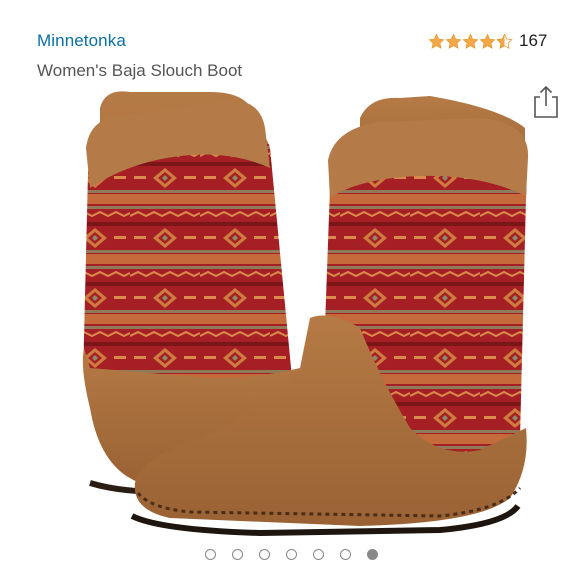  Describe the element at coordinates (81, 41) in the screenshot. I see `brand-link: Minnetonka` at that location.